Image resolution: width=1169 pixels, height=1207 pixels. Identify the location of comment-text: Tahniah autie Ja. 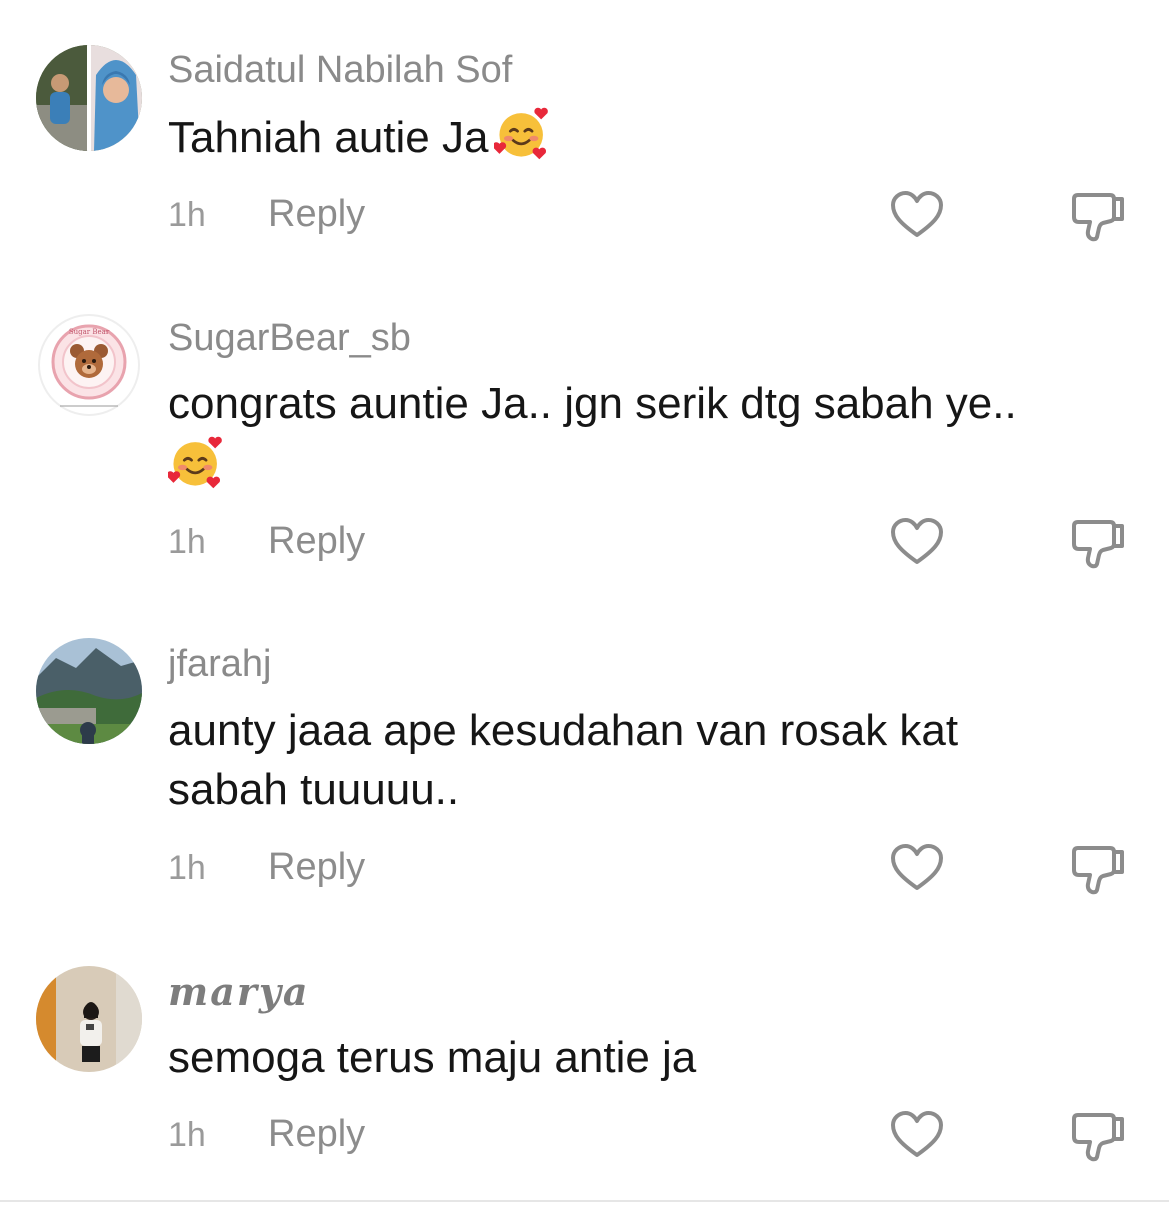
(643, 135).